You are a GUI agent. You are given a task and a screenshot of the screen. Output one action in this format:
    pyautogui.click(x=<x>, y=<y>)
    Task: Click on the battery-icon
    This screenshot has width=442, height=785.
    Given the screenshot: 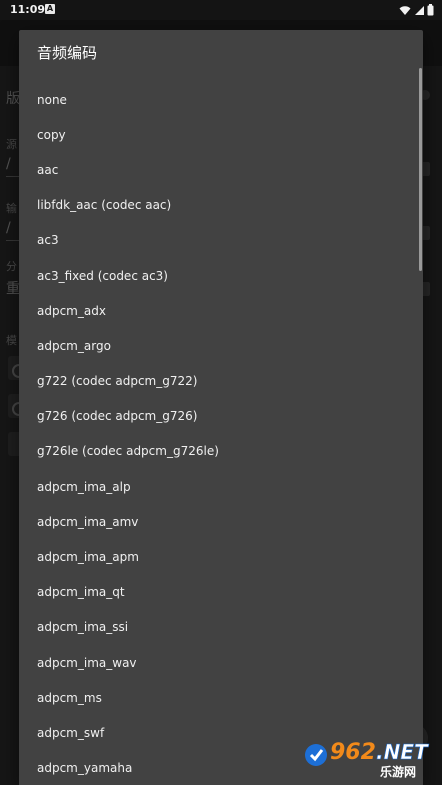 What is the action you would take?
    pyautogui.click(x=430, y=10)
    